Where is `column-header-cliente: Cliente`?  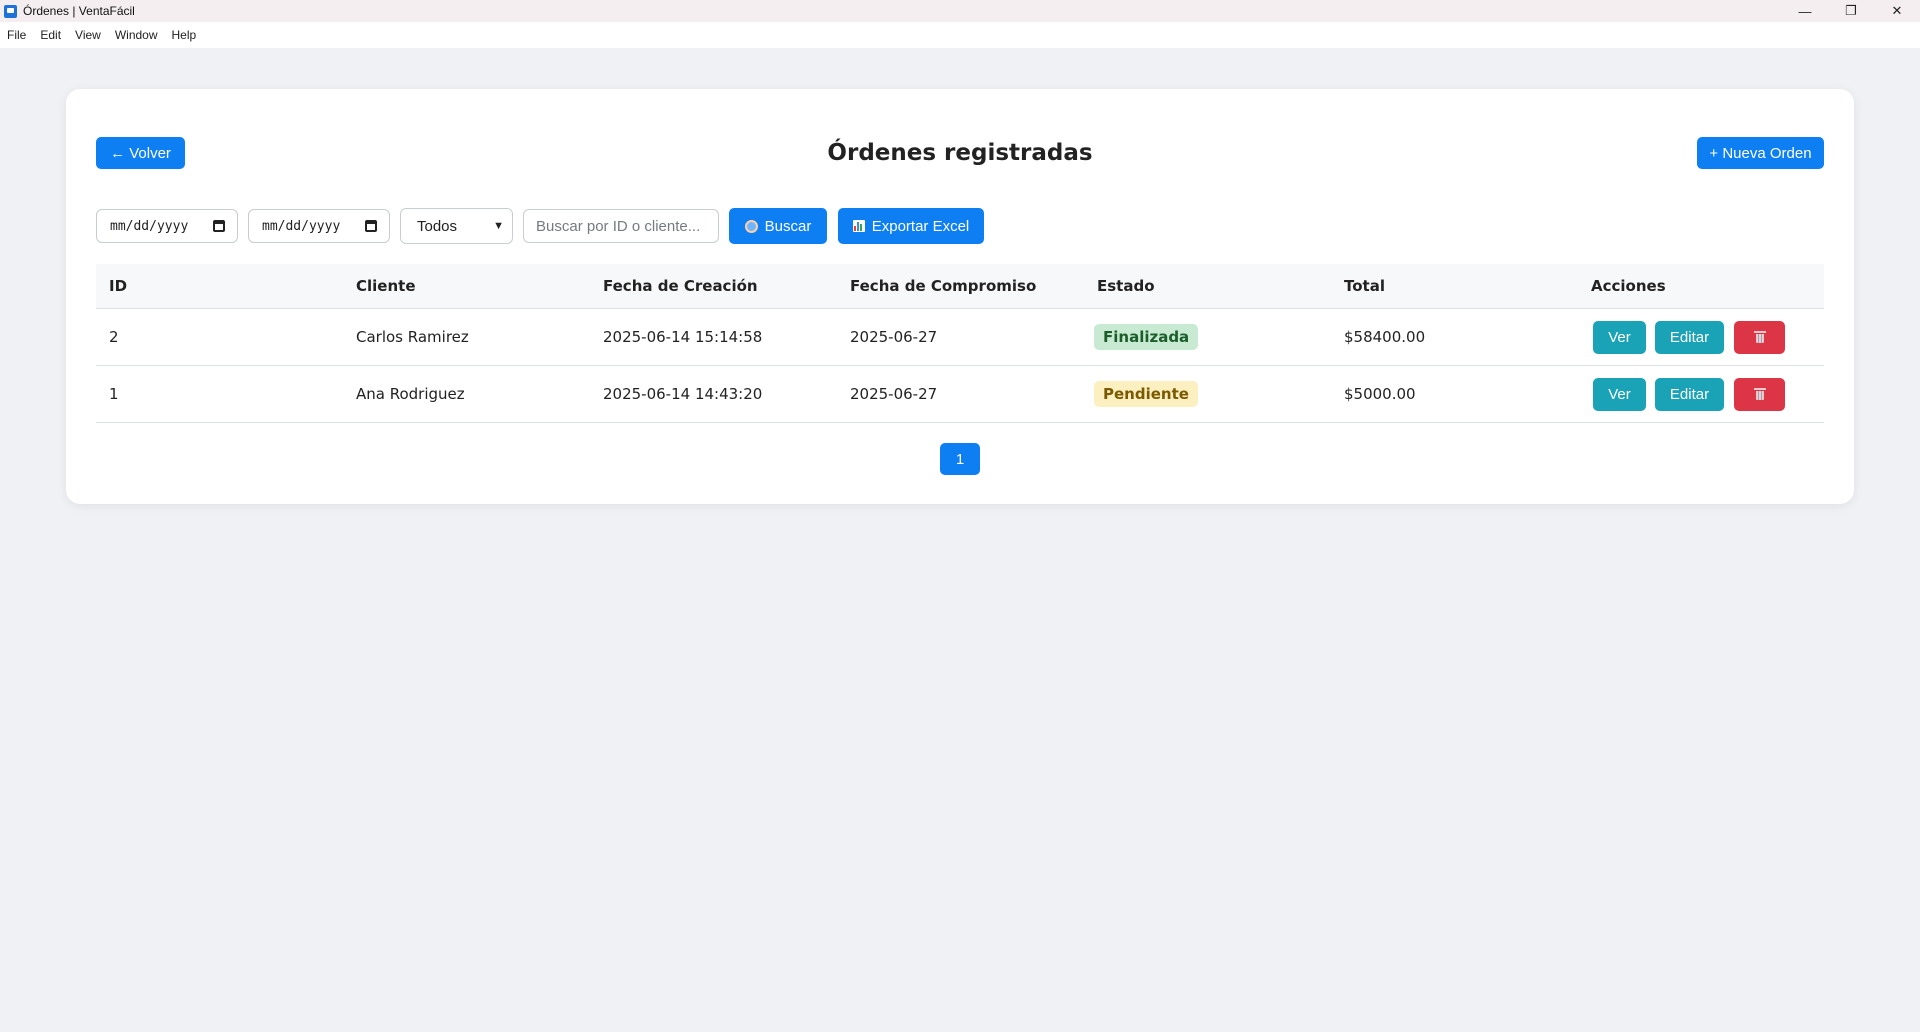 column-header-cliente: Cliente is located at coordinates (386, 286).